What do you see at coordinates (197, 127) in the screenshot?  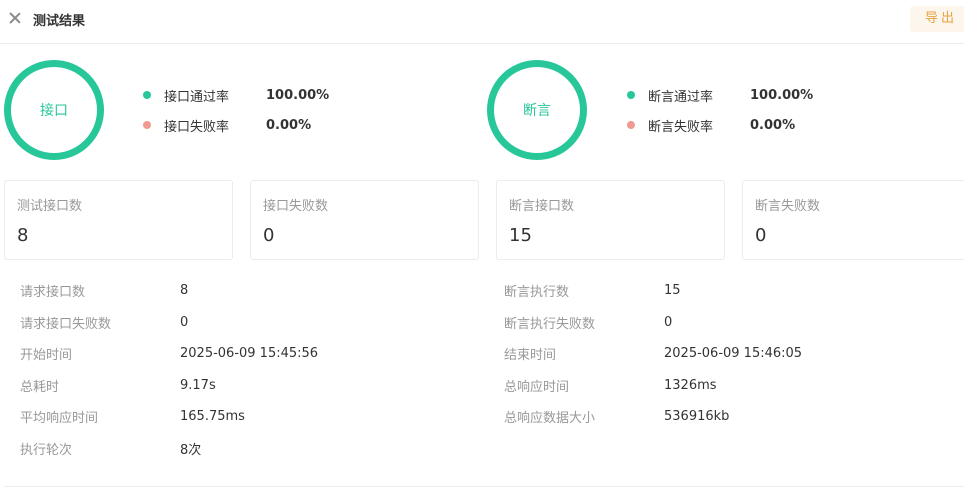 I see `legend-label: 接口失败率` at bounding box center [197, 127].